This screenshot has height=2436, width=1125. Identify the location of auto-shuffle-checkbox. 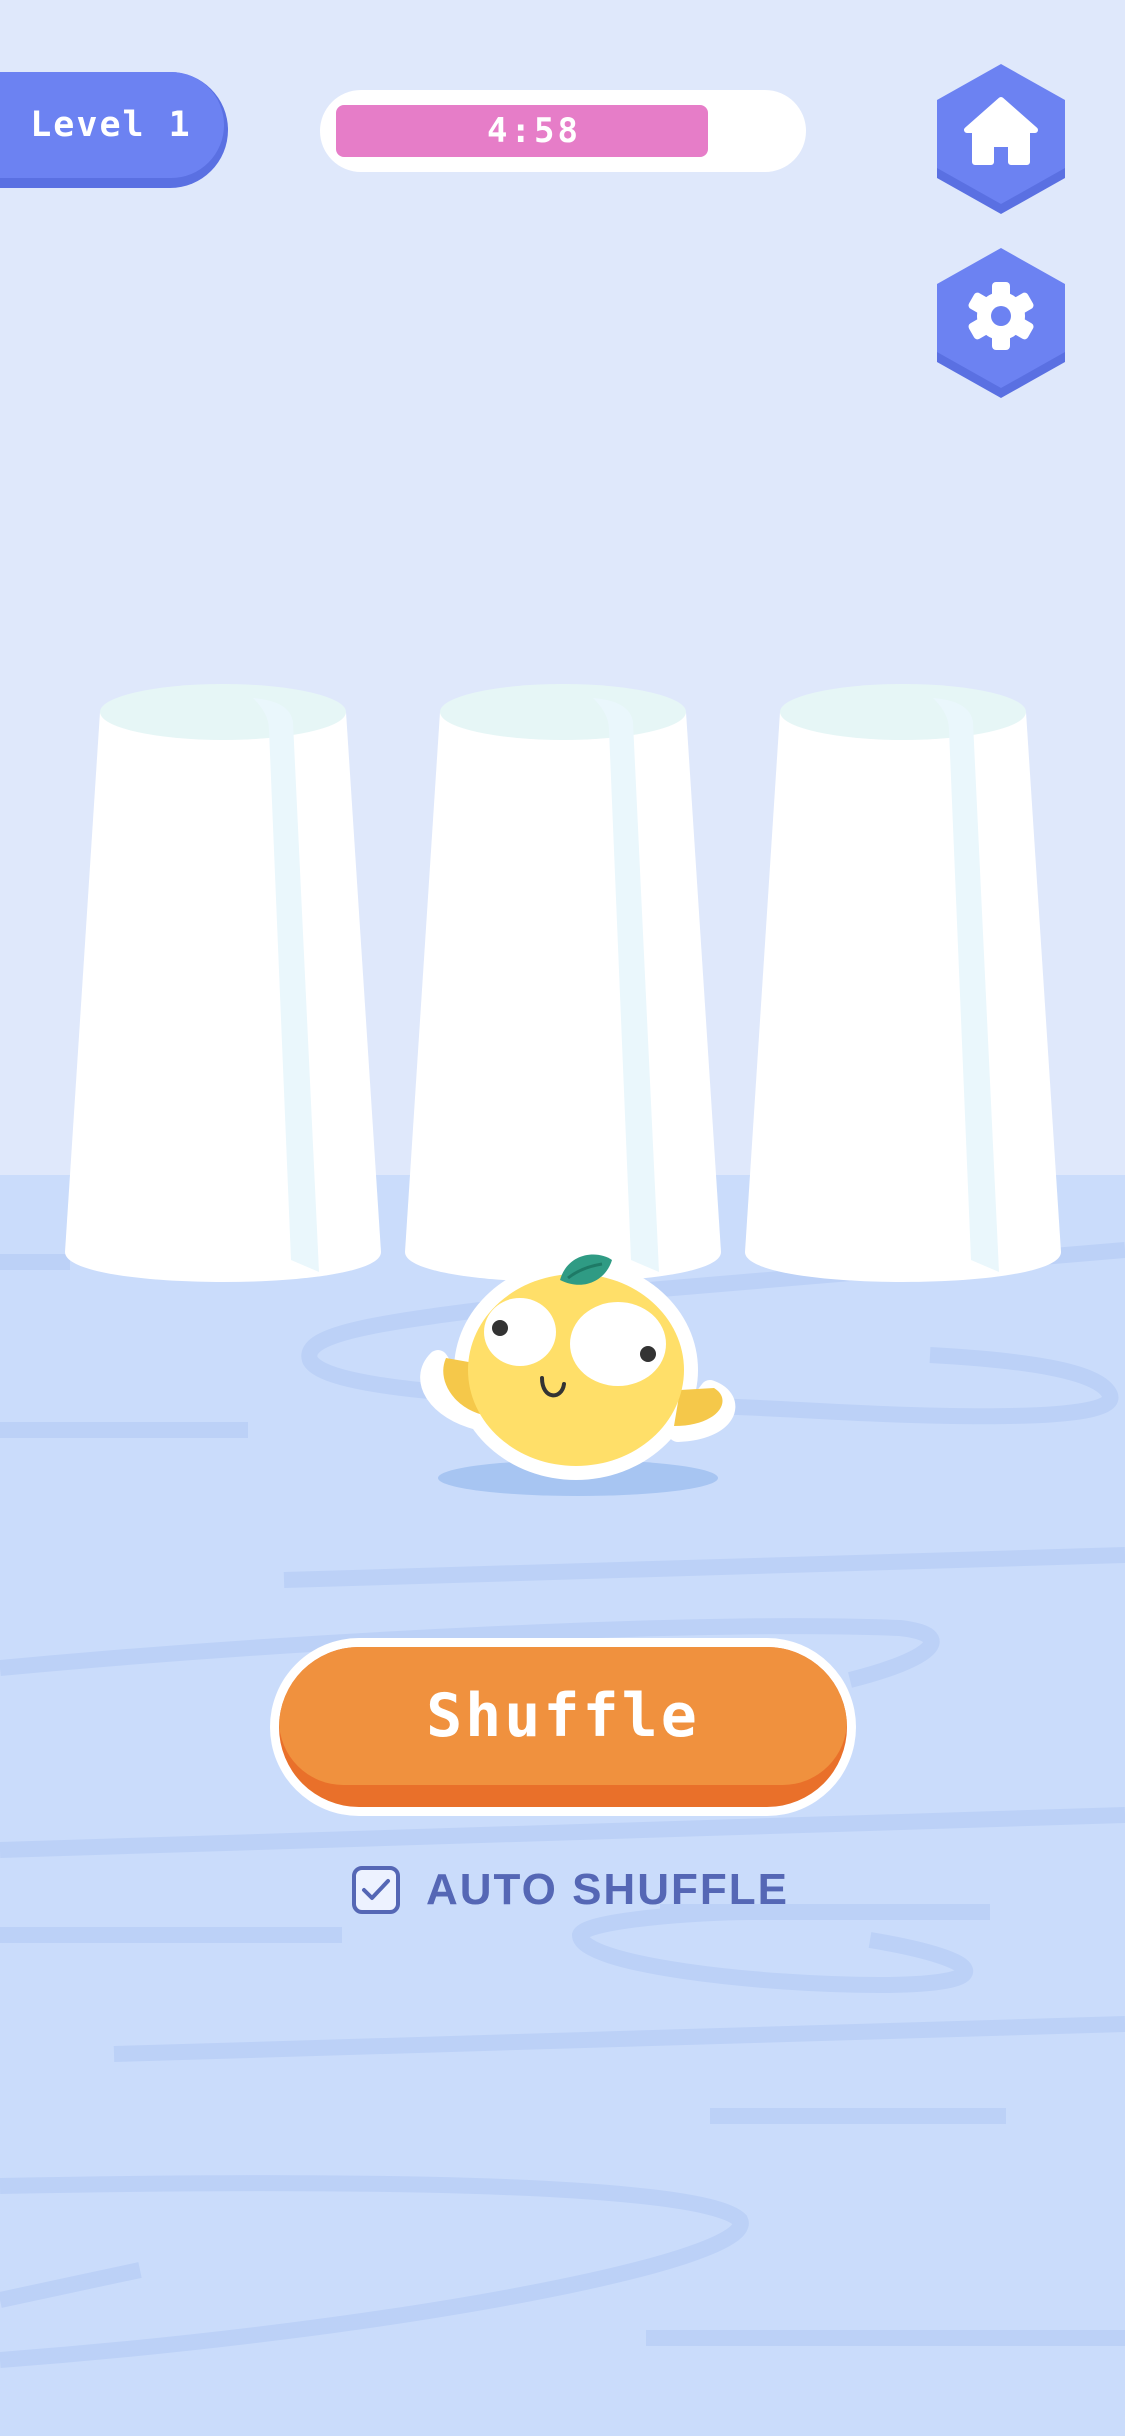
(376, 1890).